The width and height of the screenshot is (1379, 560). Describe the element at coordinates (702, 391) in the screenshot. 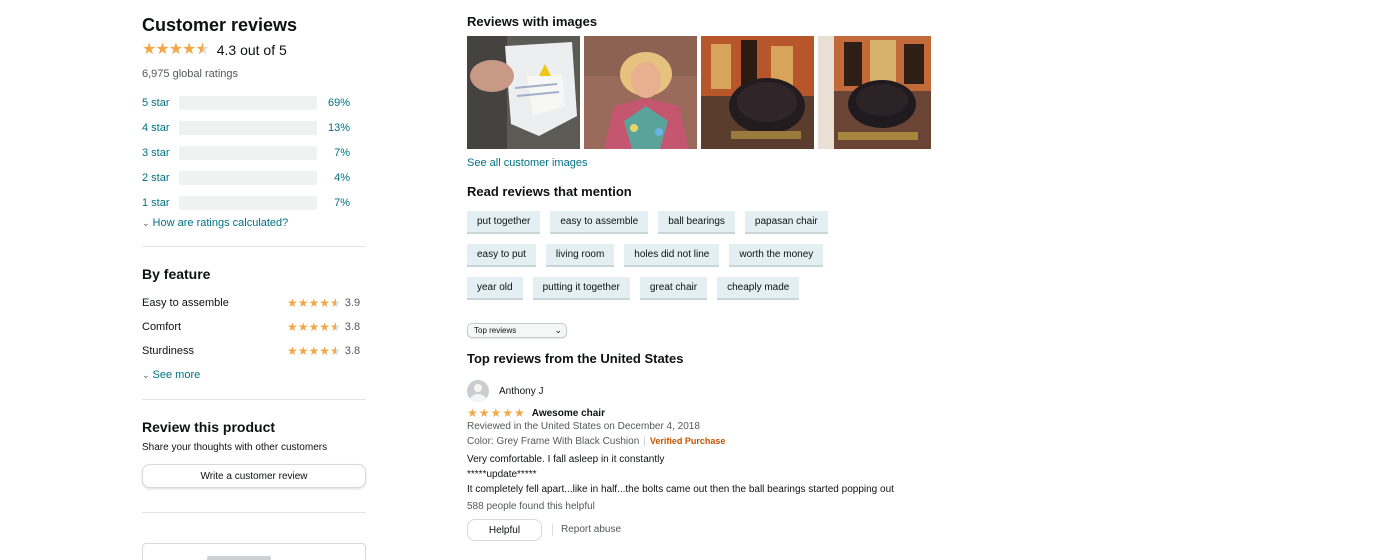

I see `reviewer-profile: Anthony J` at that location.